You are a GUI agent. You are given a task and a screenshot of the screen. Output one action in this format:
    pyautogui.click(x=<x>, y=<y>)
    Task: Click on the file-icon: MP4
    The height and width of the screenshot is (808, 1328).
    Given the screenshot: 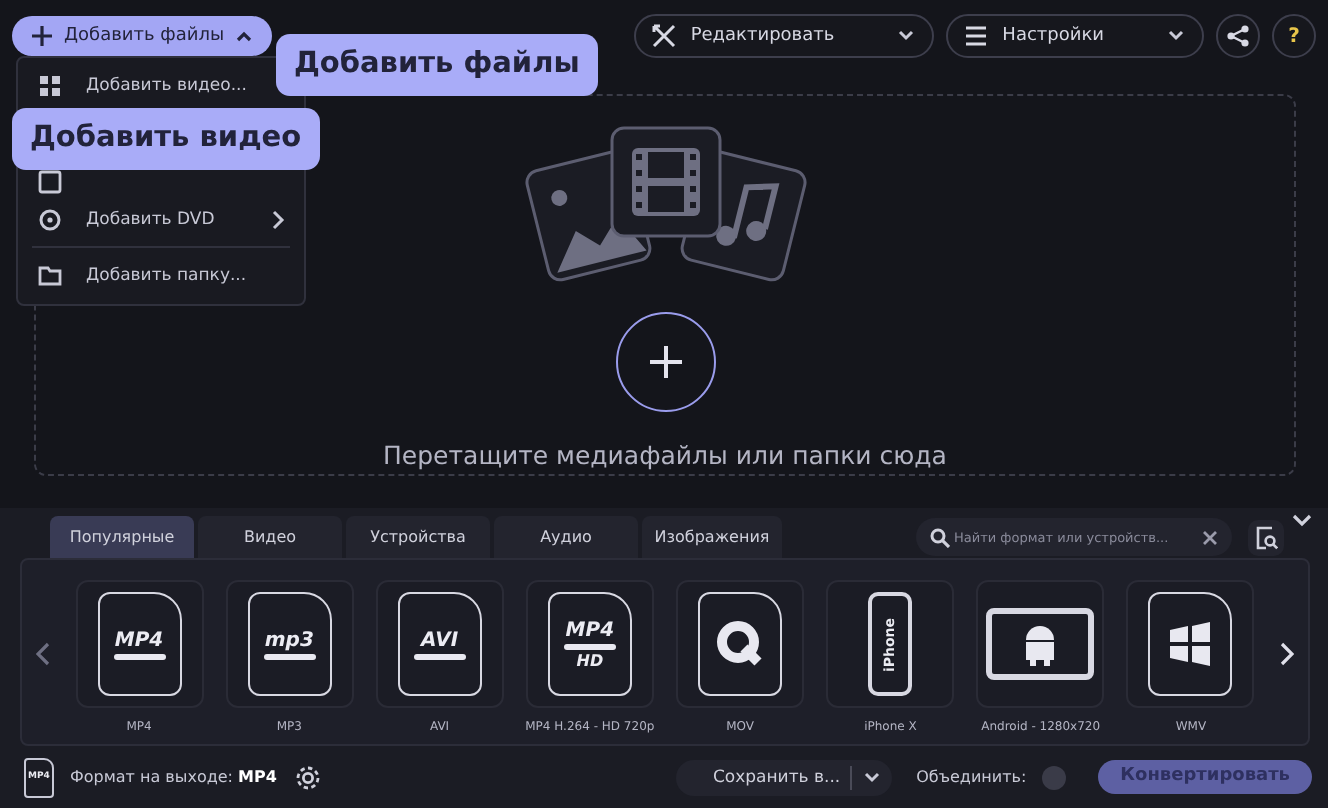 What is the action you would take?
    pyautogui.click(x=139, y=644)
    